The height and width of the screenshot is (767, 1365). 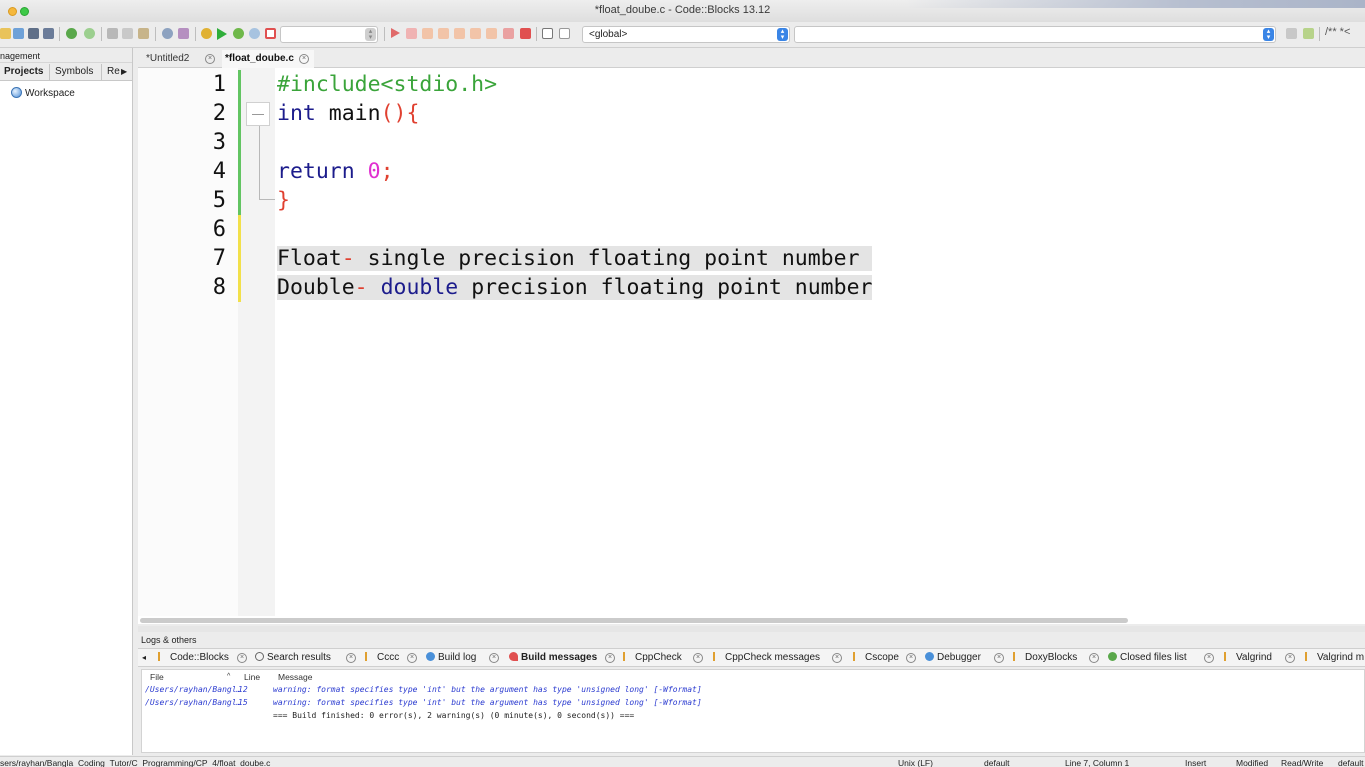 What do you see at coordinates (309, 258) in the screenshot?
I see `text-token: Float` at bounding box center [309, 258].